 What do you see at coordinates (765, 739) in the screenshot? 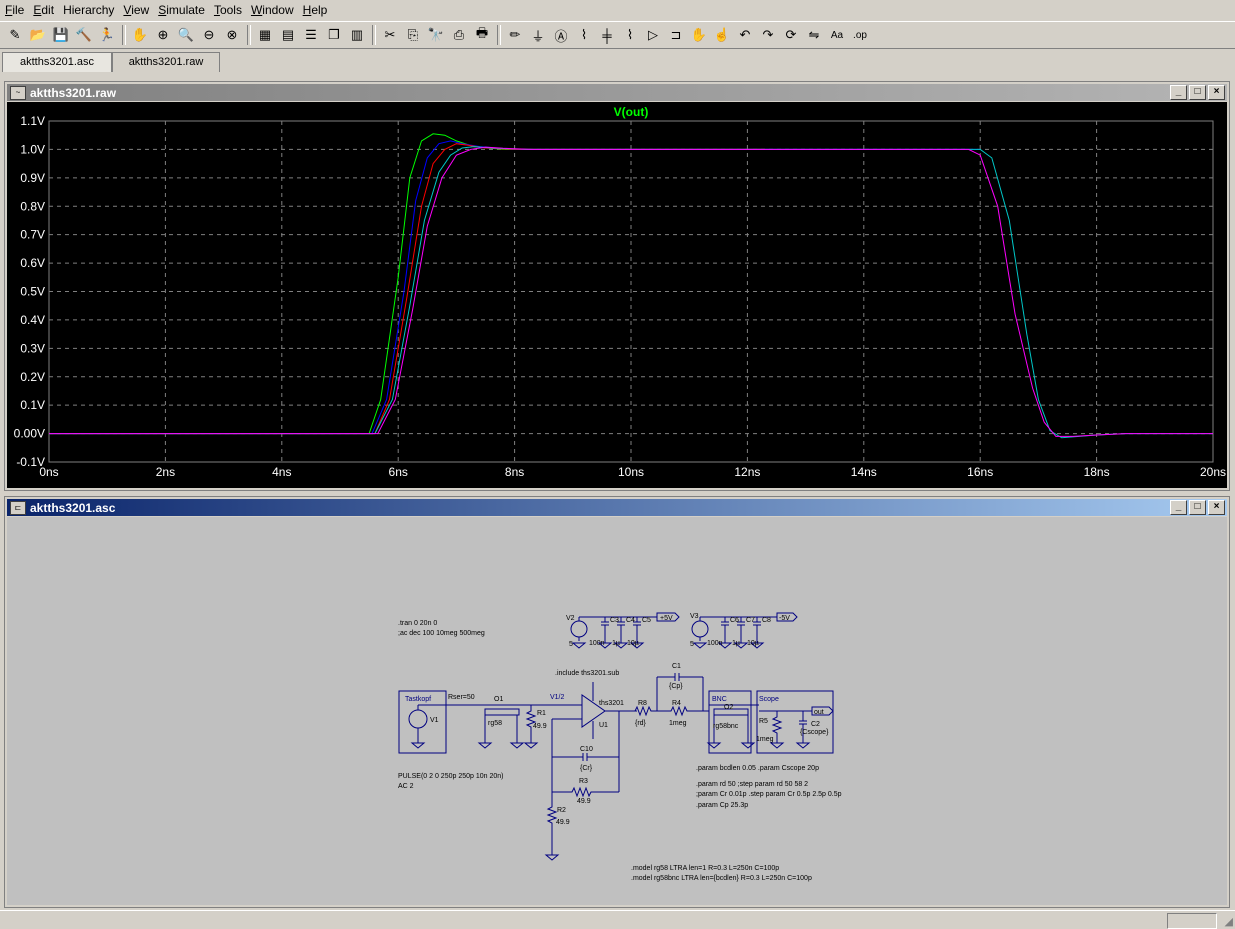
I see `r5-value: 1meg` at bounding box center [765, 739].